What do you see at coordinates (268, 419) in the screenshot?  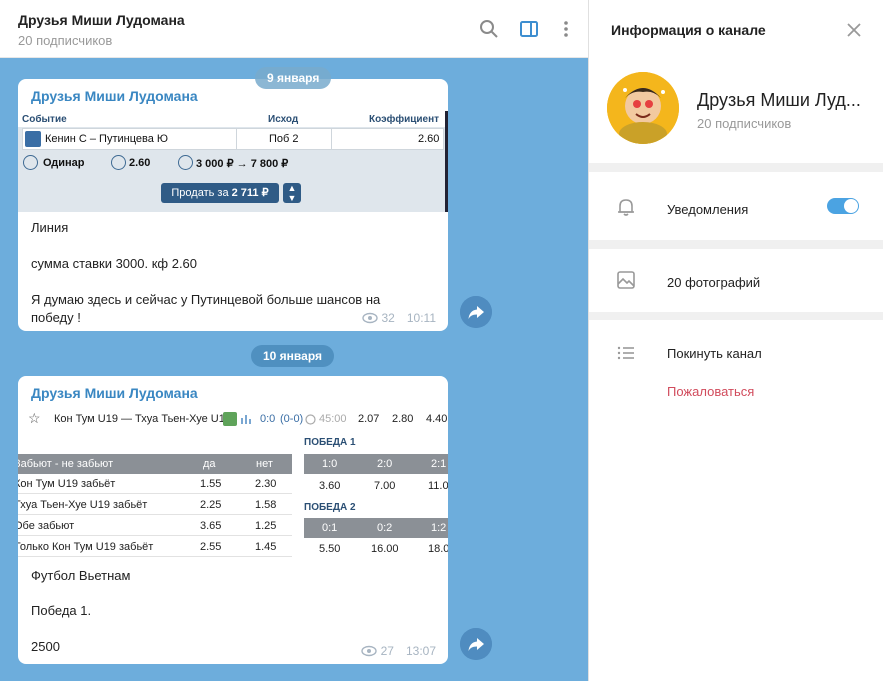 I see `odds-score: 0:0` at bounding box center [268, 419].